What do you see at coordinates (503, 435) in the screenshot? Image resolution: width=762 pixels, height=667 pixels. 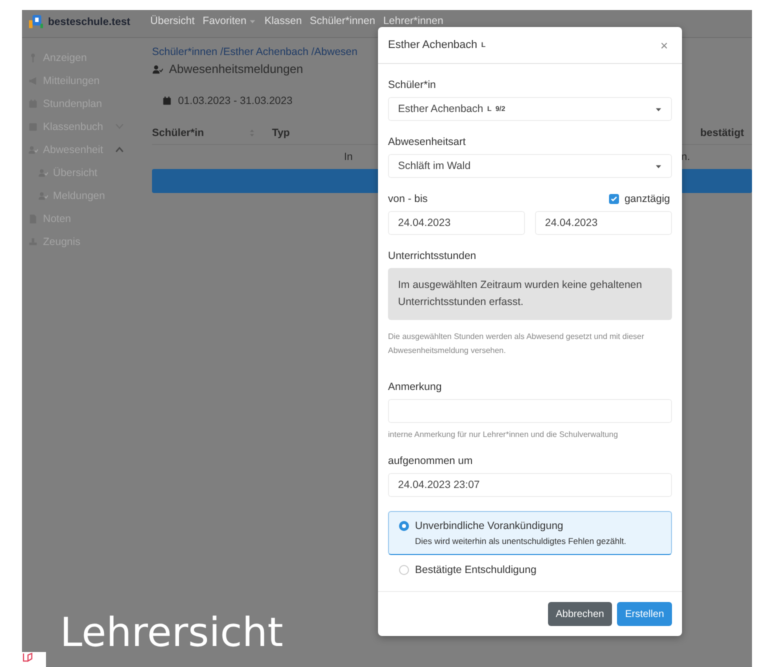 I see `help-text: interne Anmerkung für nur Lehrer*innen und die Schulverwaltung` at bounding box center [503, 435].